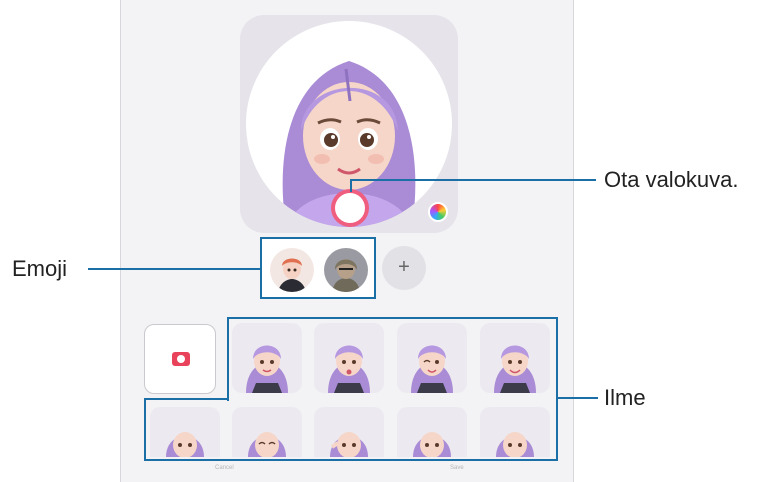 This screenshot has height=482, width=781. Describe the element at coordinates (346, 275) in the screenshot. I see `emoji-avatar-2-icon` at that location.